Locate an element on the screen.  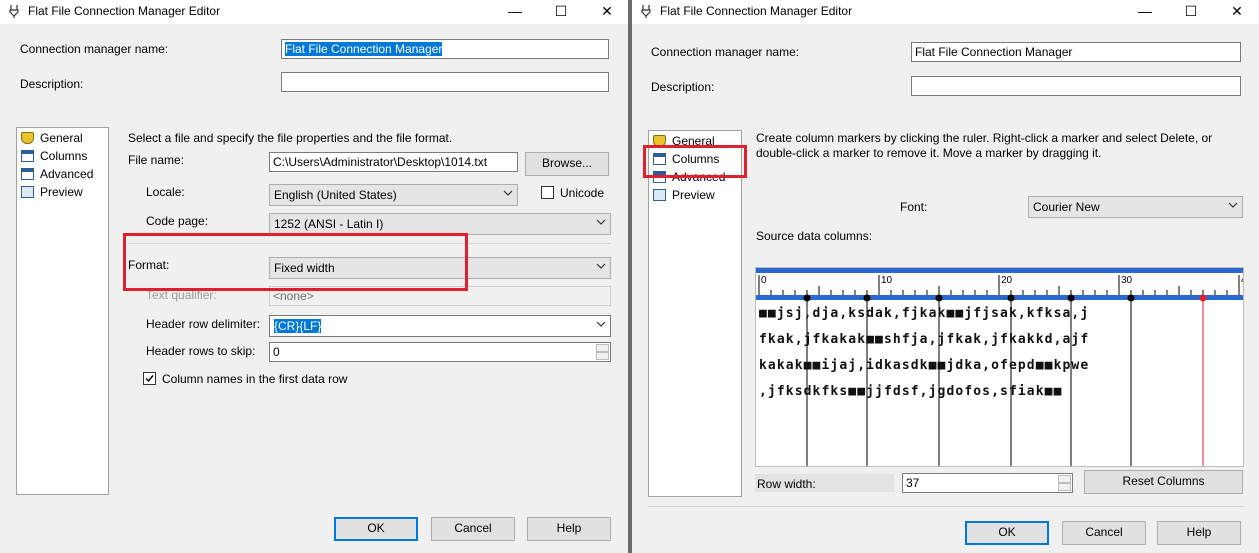
file-name-label: File name: is located at coordinates (156, 160).